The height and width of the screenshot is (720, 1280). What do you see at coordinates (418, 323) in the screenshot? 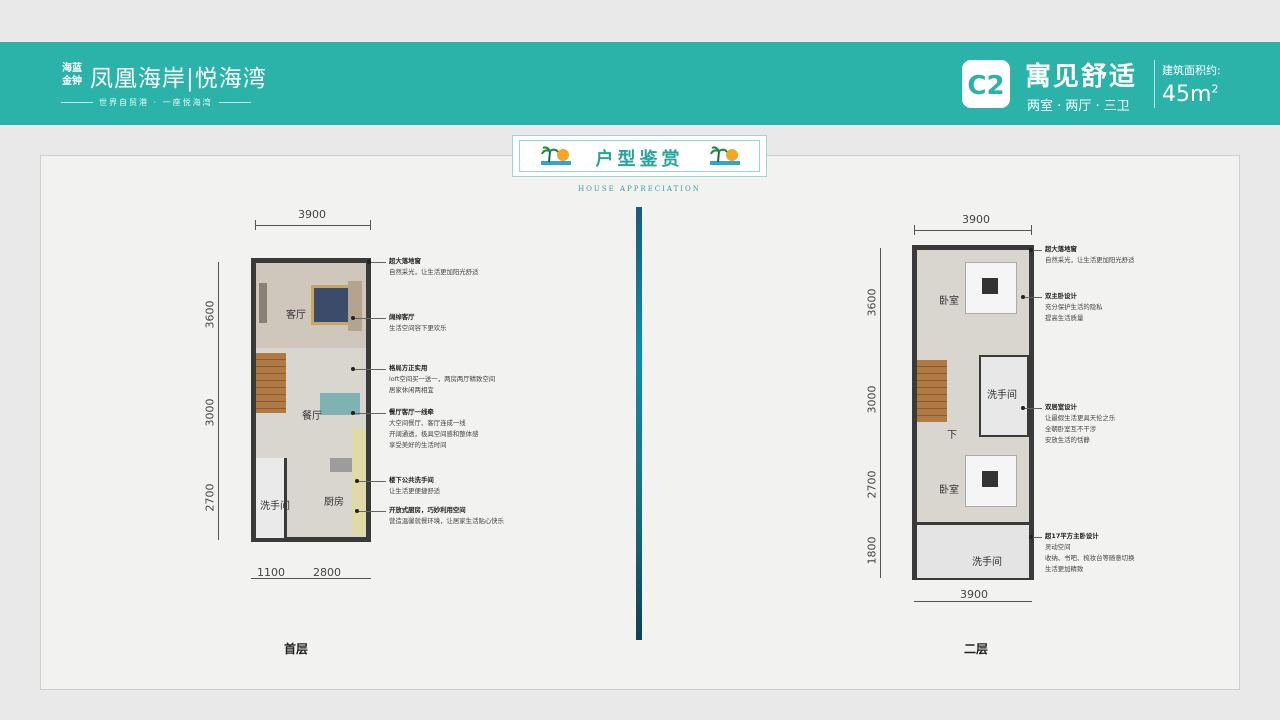
I see `f1-callout-2: 阔绰客厅 生活空间容下更欢乐` at bounding box center [418, 323].